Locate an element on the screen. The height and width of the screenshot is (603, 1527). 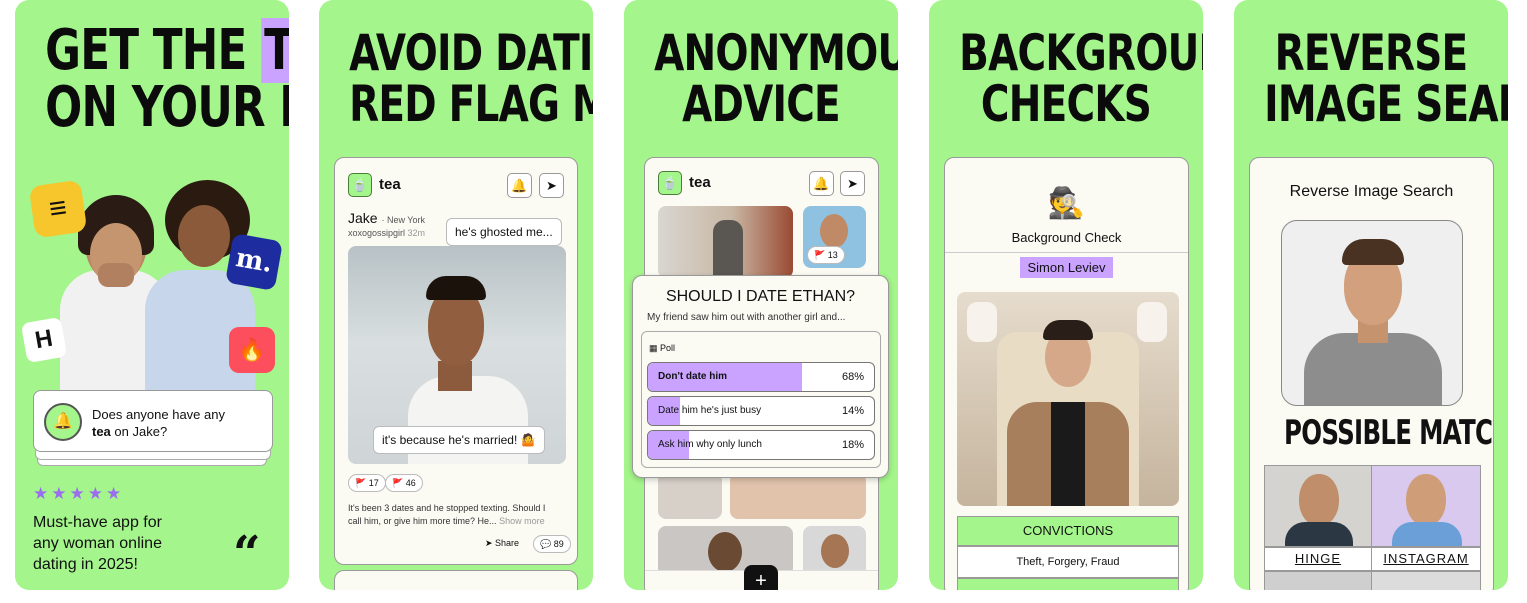
panel-3-headline: ANONYMOUS ADVICE is located at coordinates (776, 78).